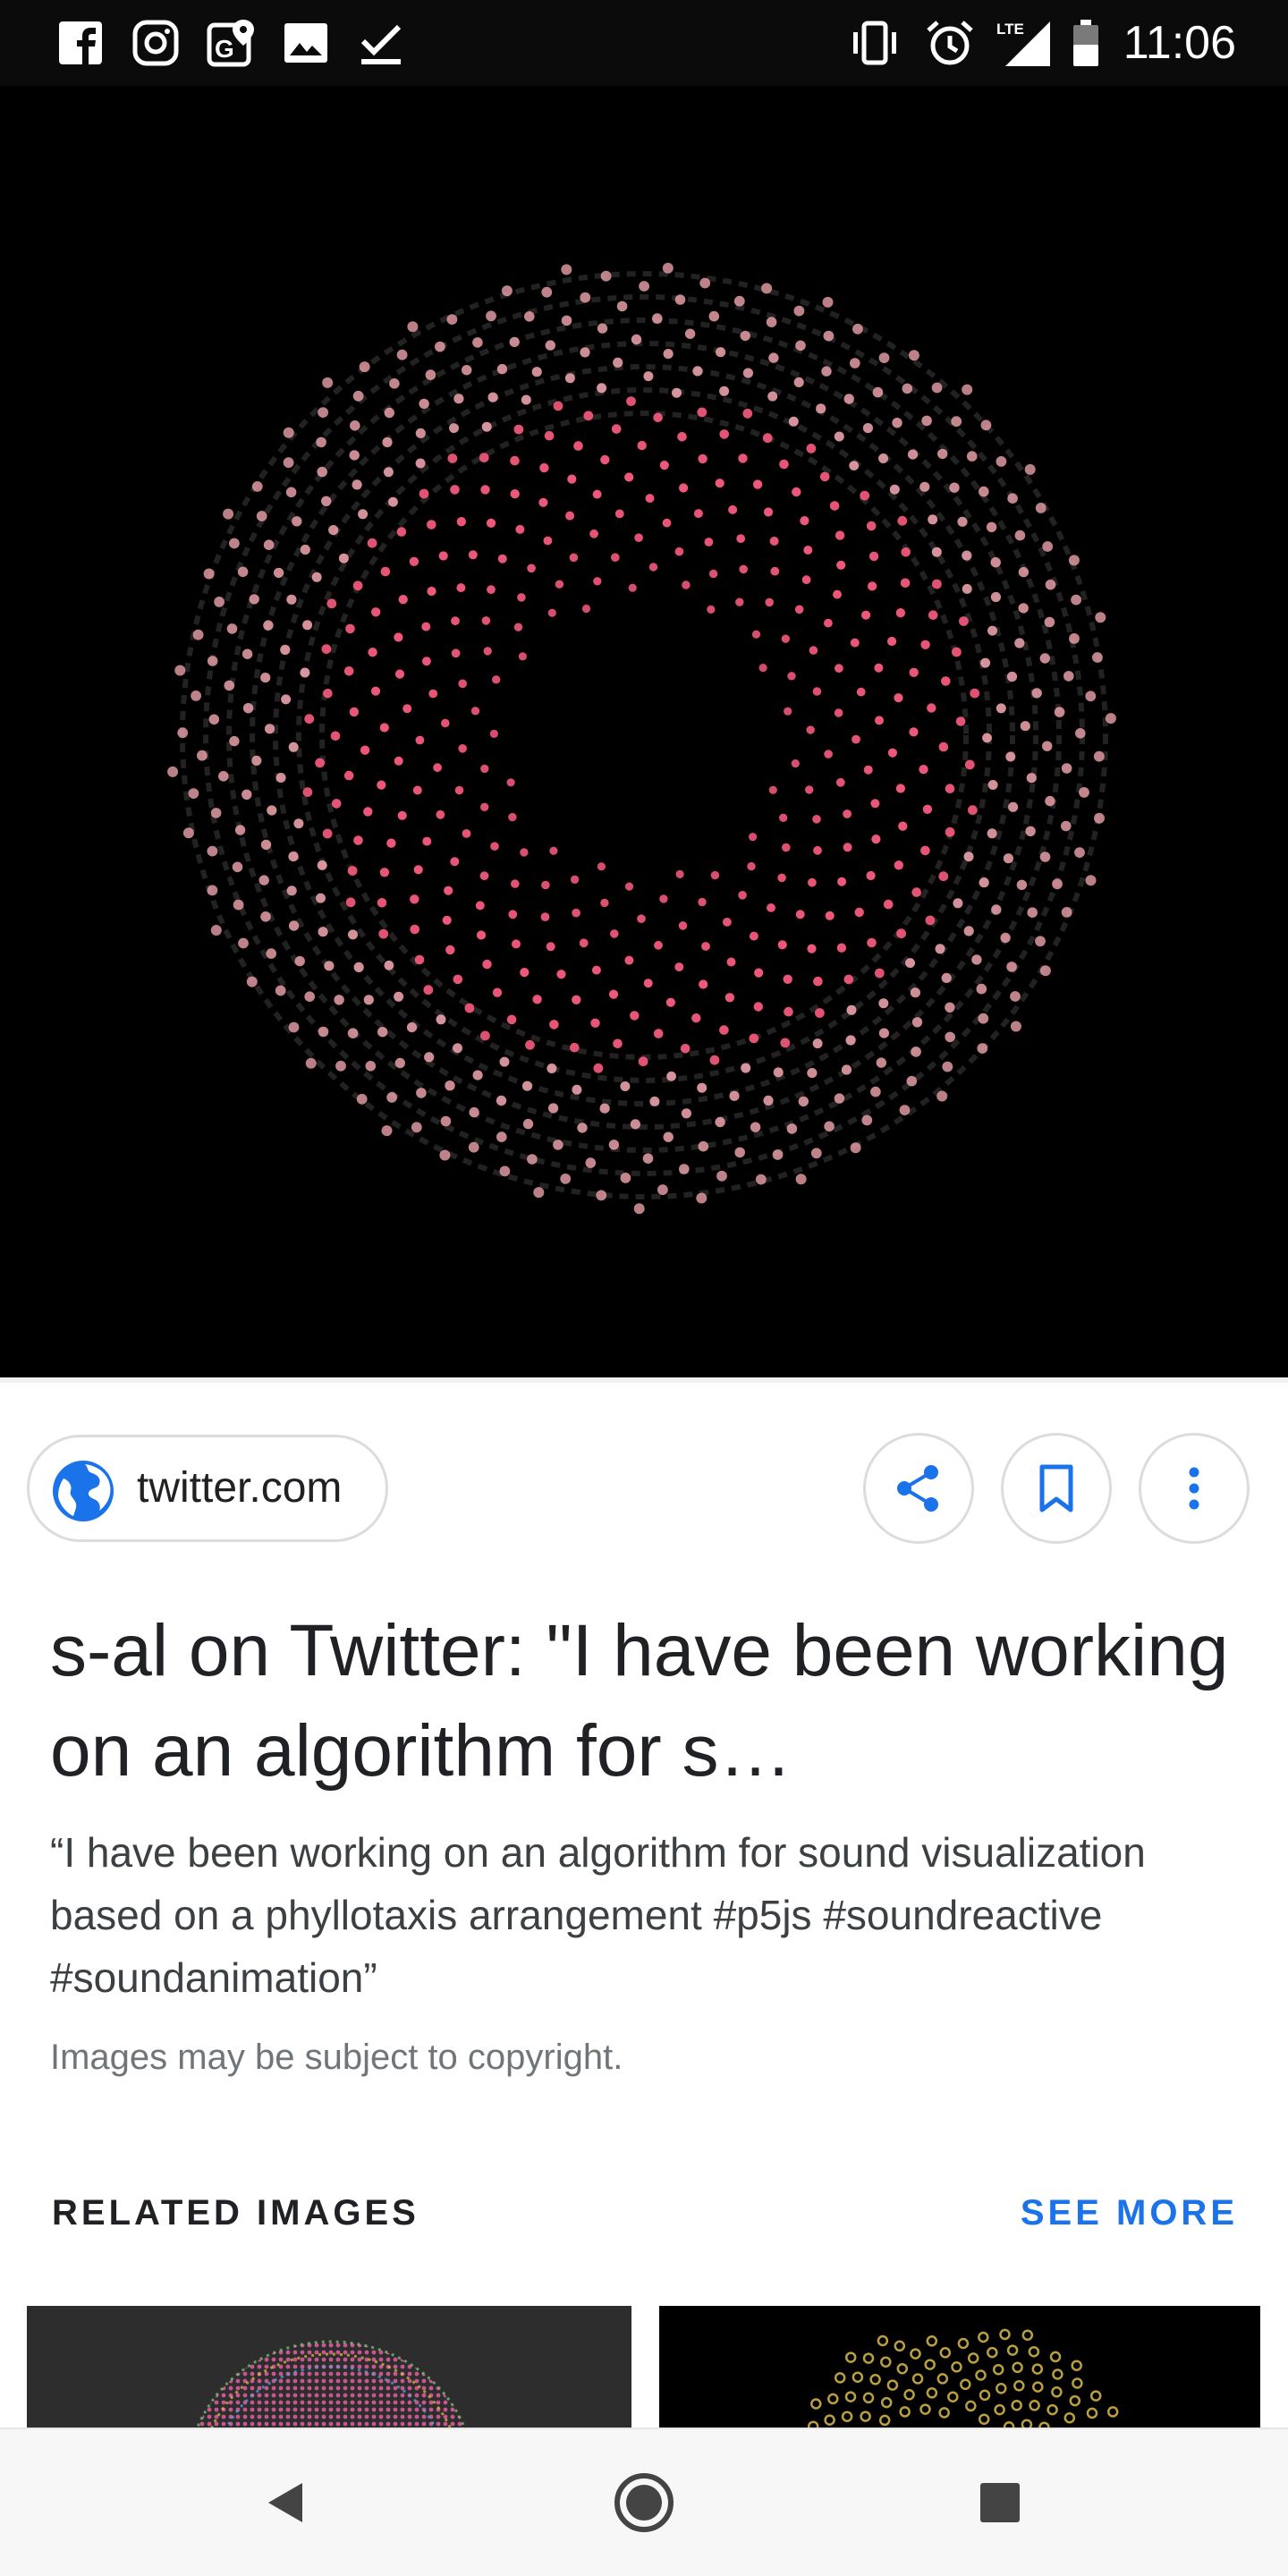 The image size is (1288, 2576). I want to click on navigation-bar, so click(644, 2502).